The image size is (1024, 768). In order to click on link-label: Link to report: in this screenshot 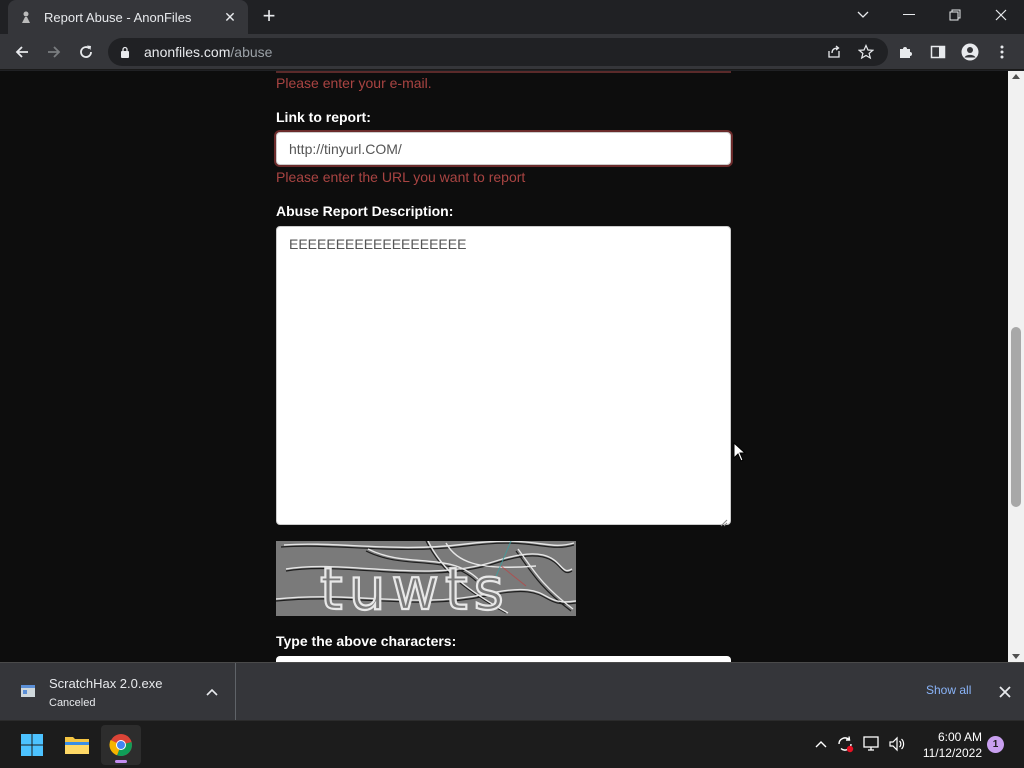, I will do `click(323, 117)`.